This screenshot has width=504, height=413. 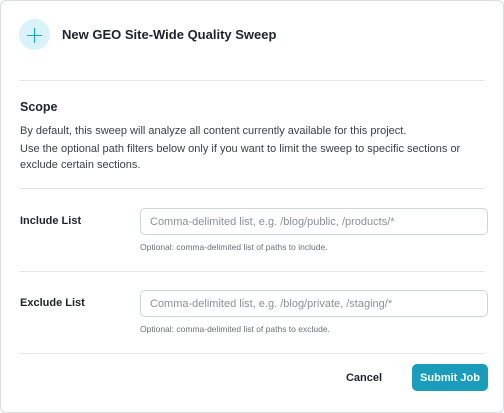 What do you see at coordinates (169, 34) in the screenshot?
I see `dialog-title: New GEO Site-Wide Quality Sweep` at bounding box center [169, 34].